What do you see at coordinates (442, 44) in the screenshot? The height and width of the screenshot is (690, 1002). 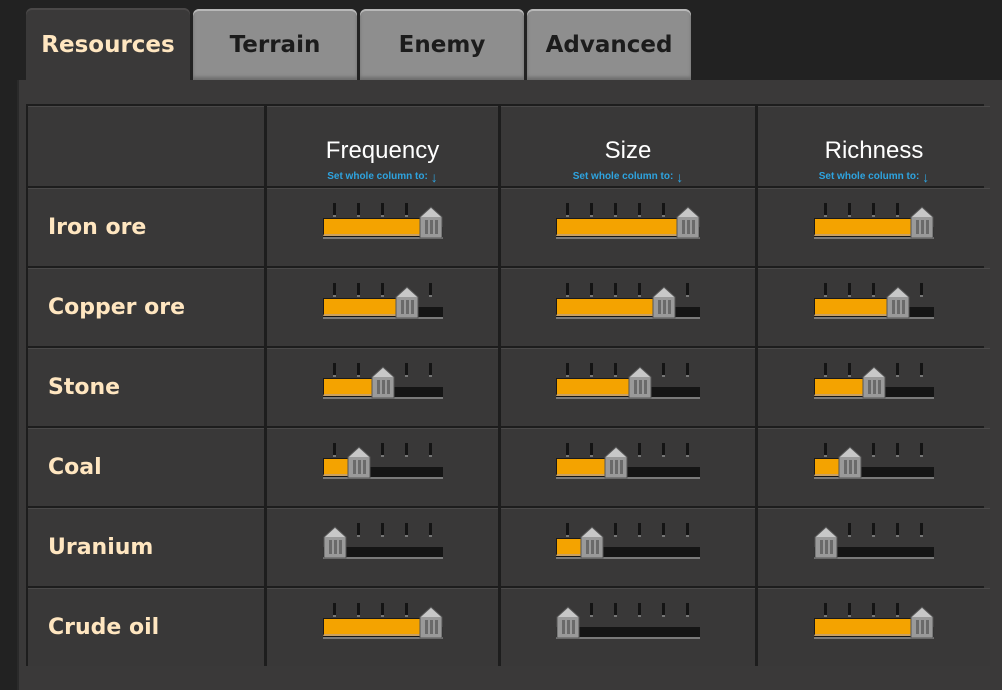 I see `tab-enemy: Enemy` at bounding box center [442, 44].